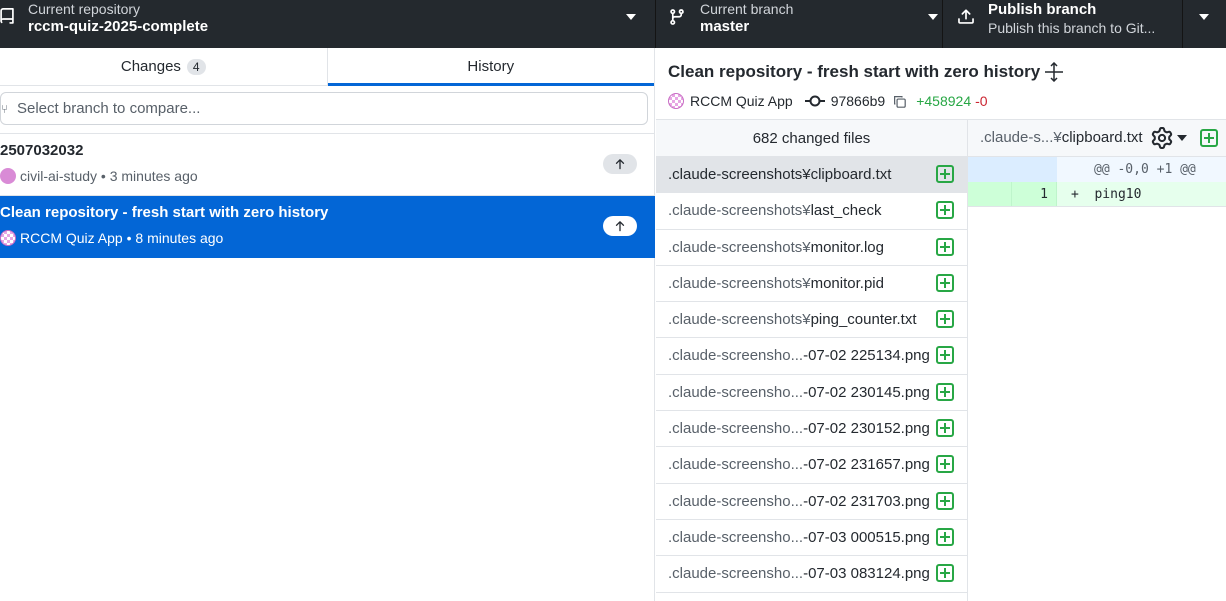  What do you see at coordinates (196, 66) in the screenshot?
I see `changes-count-badge: 4` at bounding box center [196, 66].